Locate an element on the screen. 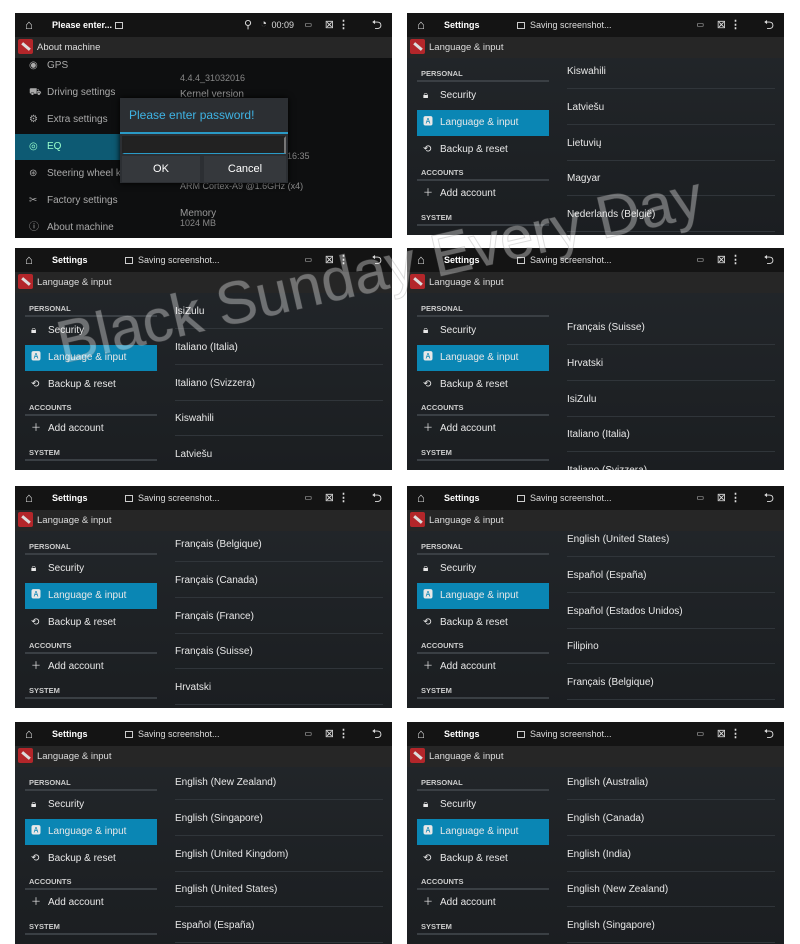  language-list-item: Français (Canada) is located at coordinates (279, 580).